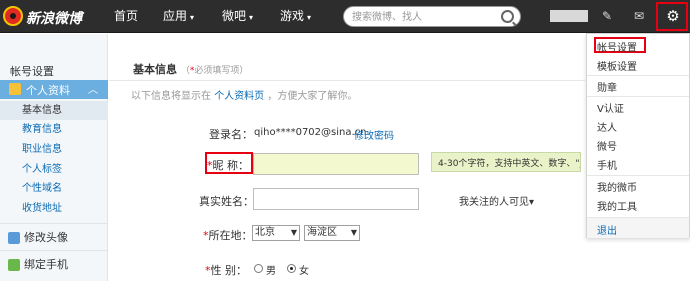 This screenshot has width=690, height=281. I want to click on menu-footer: 退出, so click(638, 227).